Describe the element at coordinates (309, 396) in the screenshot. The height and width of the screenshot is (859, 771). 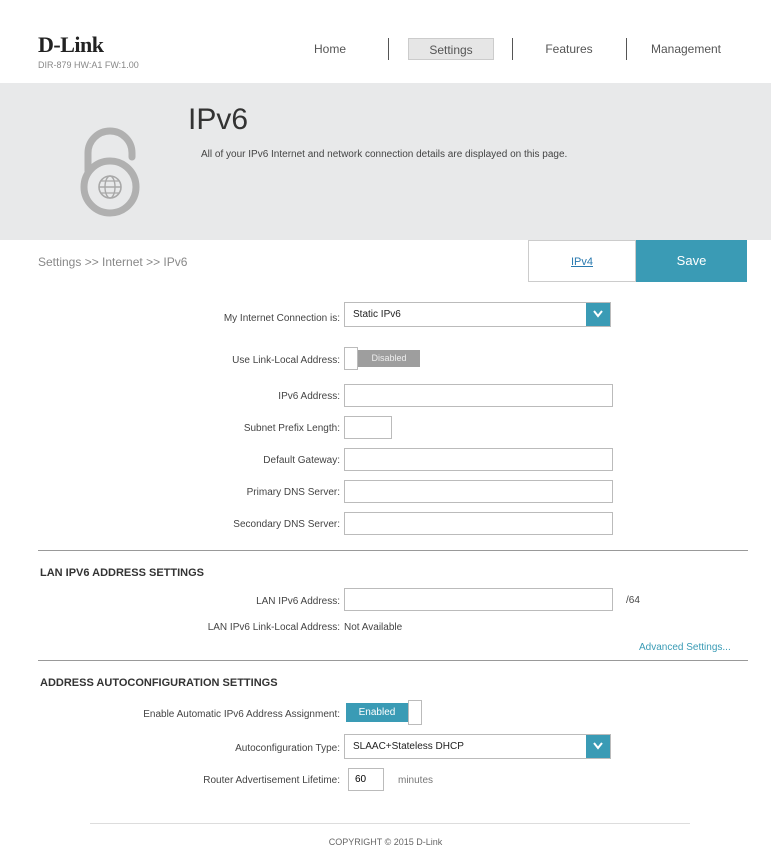
I see `ipv6-address-label: IPv6 Address:` at that location.